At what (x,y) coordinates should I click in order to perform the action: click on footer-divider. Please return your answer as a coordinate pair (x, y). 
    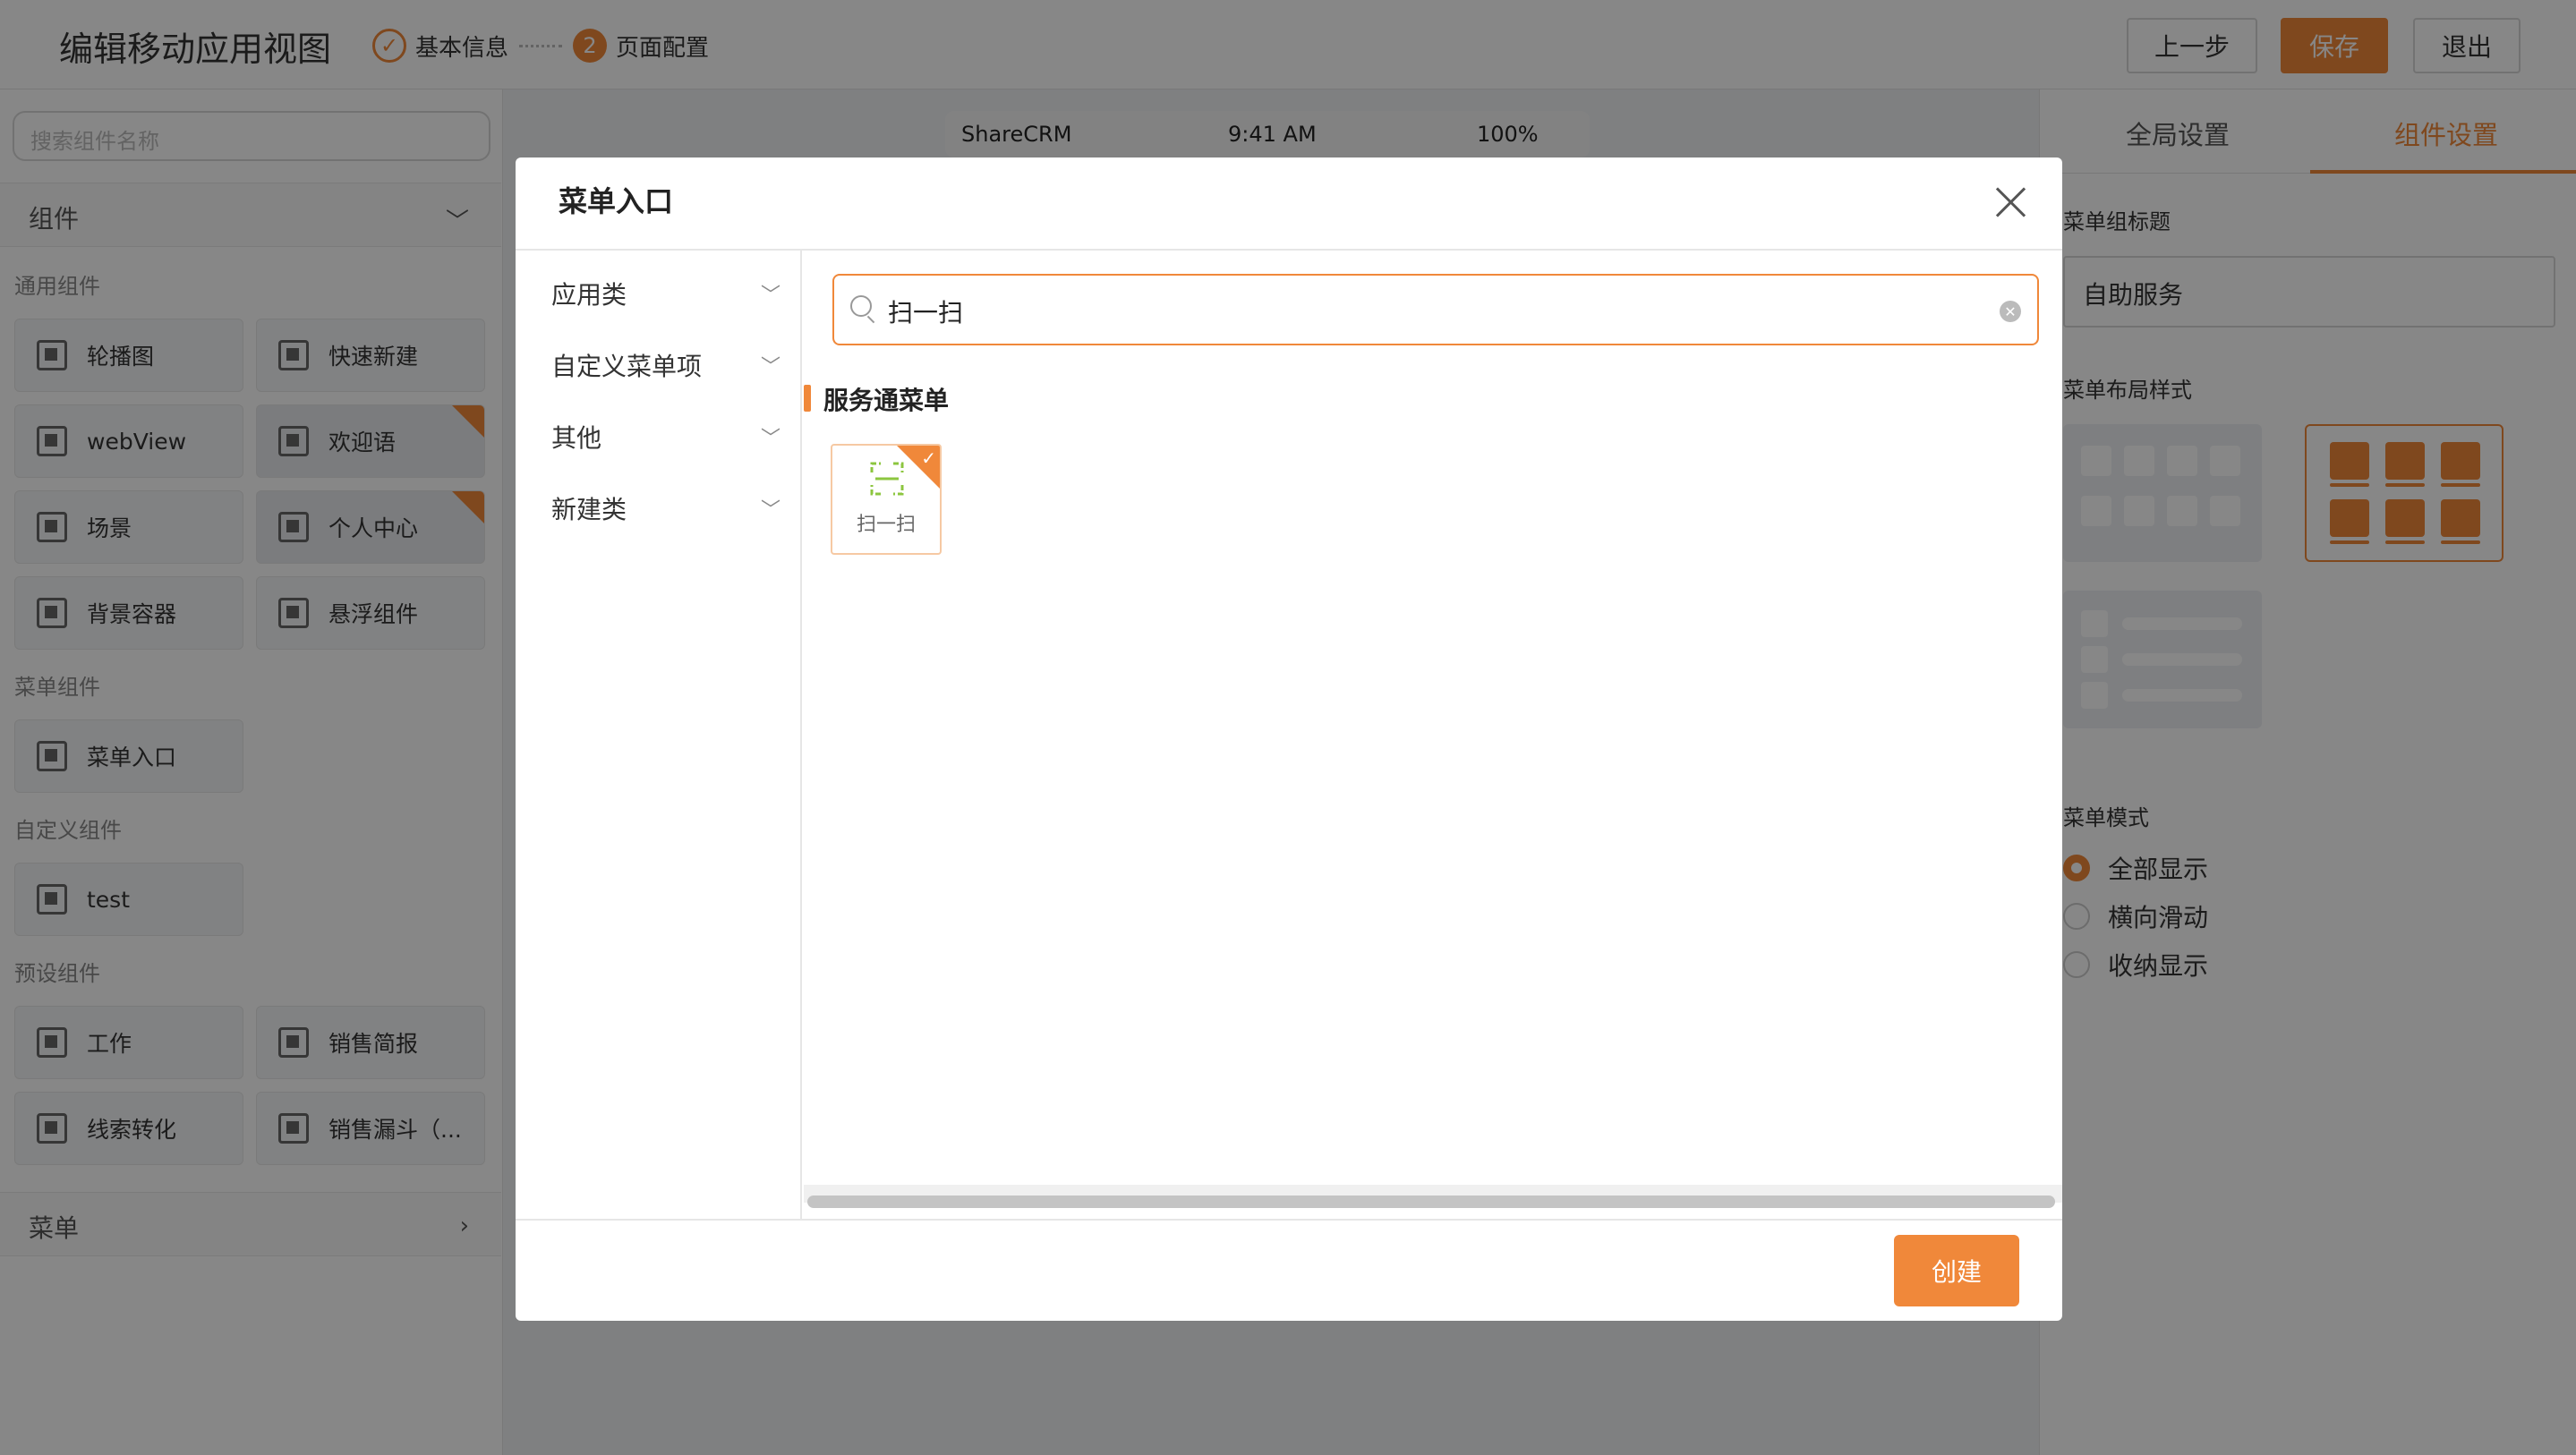
    Looking at the image, I should click on (1289, 1220).